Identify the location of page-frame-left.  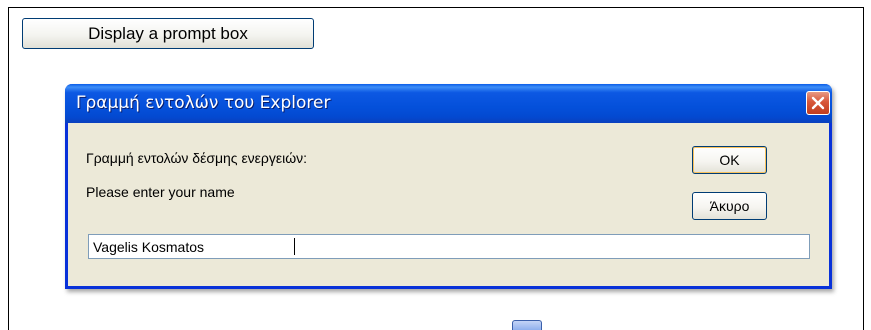
(8, 168).